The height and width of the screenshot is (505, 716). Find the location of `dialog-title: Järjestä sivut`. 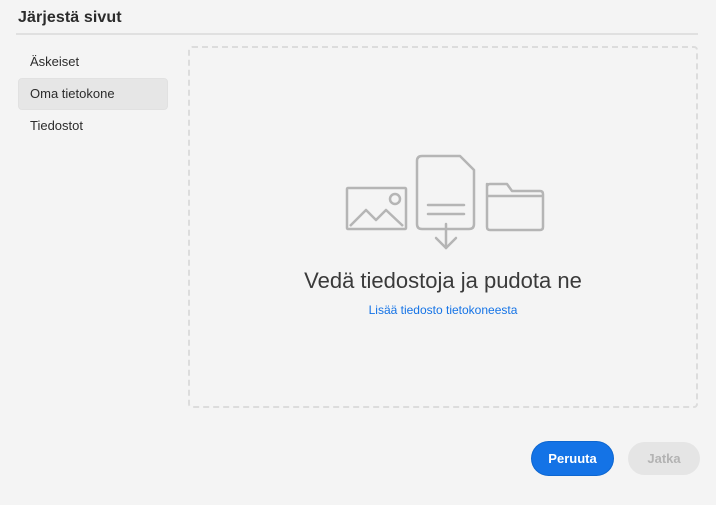

dialog-title: Järjestä sivut is located at coordinates (70, 17).